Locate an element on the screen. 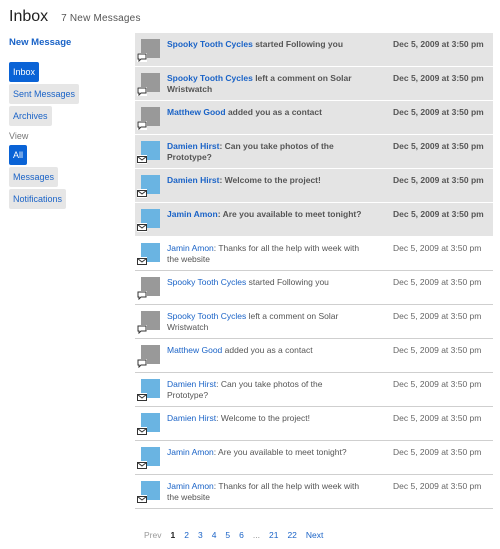 This screenshot has height=549, width=500. view-filter-list: All Messages Notifications is located at coordinates (66, 178).